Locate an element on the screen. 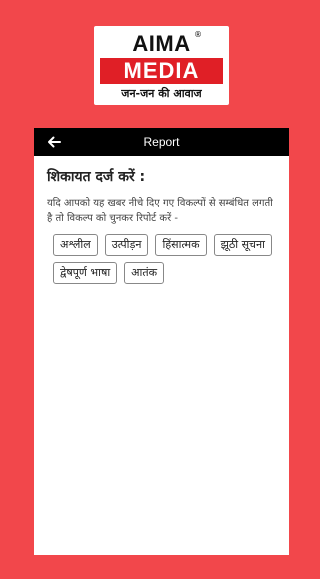 The image size is (320, 579). report-header: Report is located at coordinates (161, 142).